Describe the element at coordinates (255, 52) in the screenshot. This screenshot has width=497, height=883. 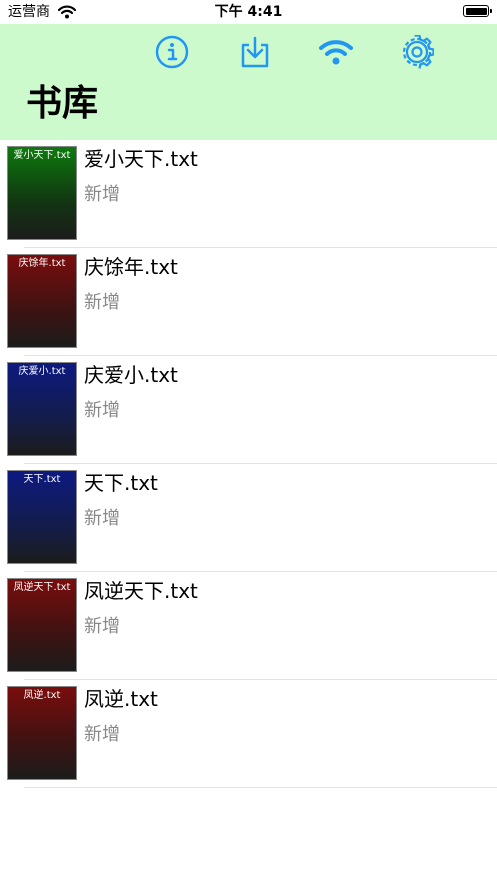
I see `download-icon` at that location.